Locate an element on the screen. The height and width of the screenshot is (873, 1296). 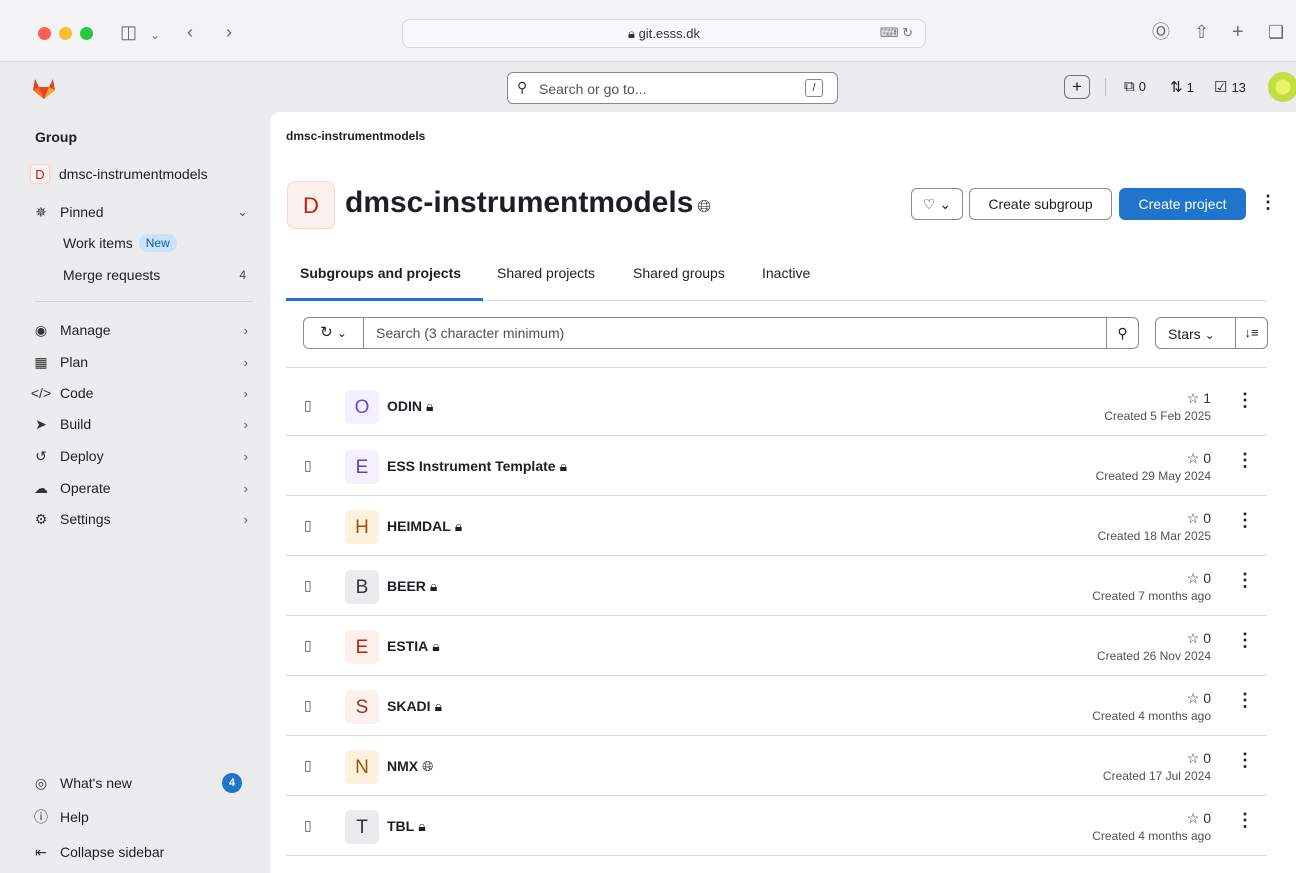
search-button: ⚲ is located at coordinates (1122, 333).